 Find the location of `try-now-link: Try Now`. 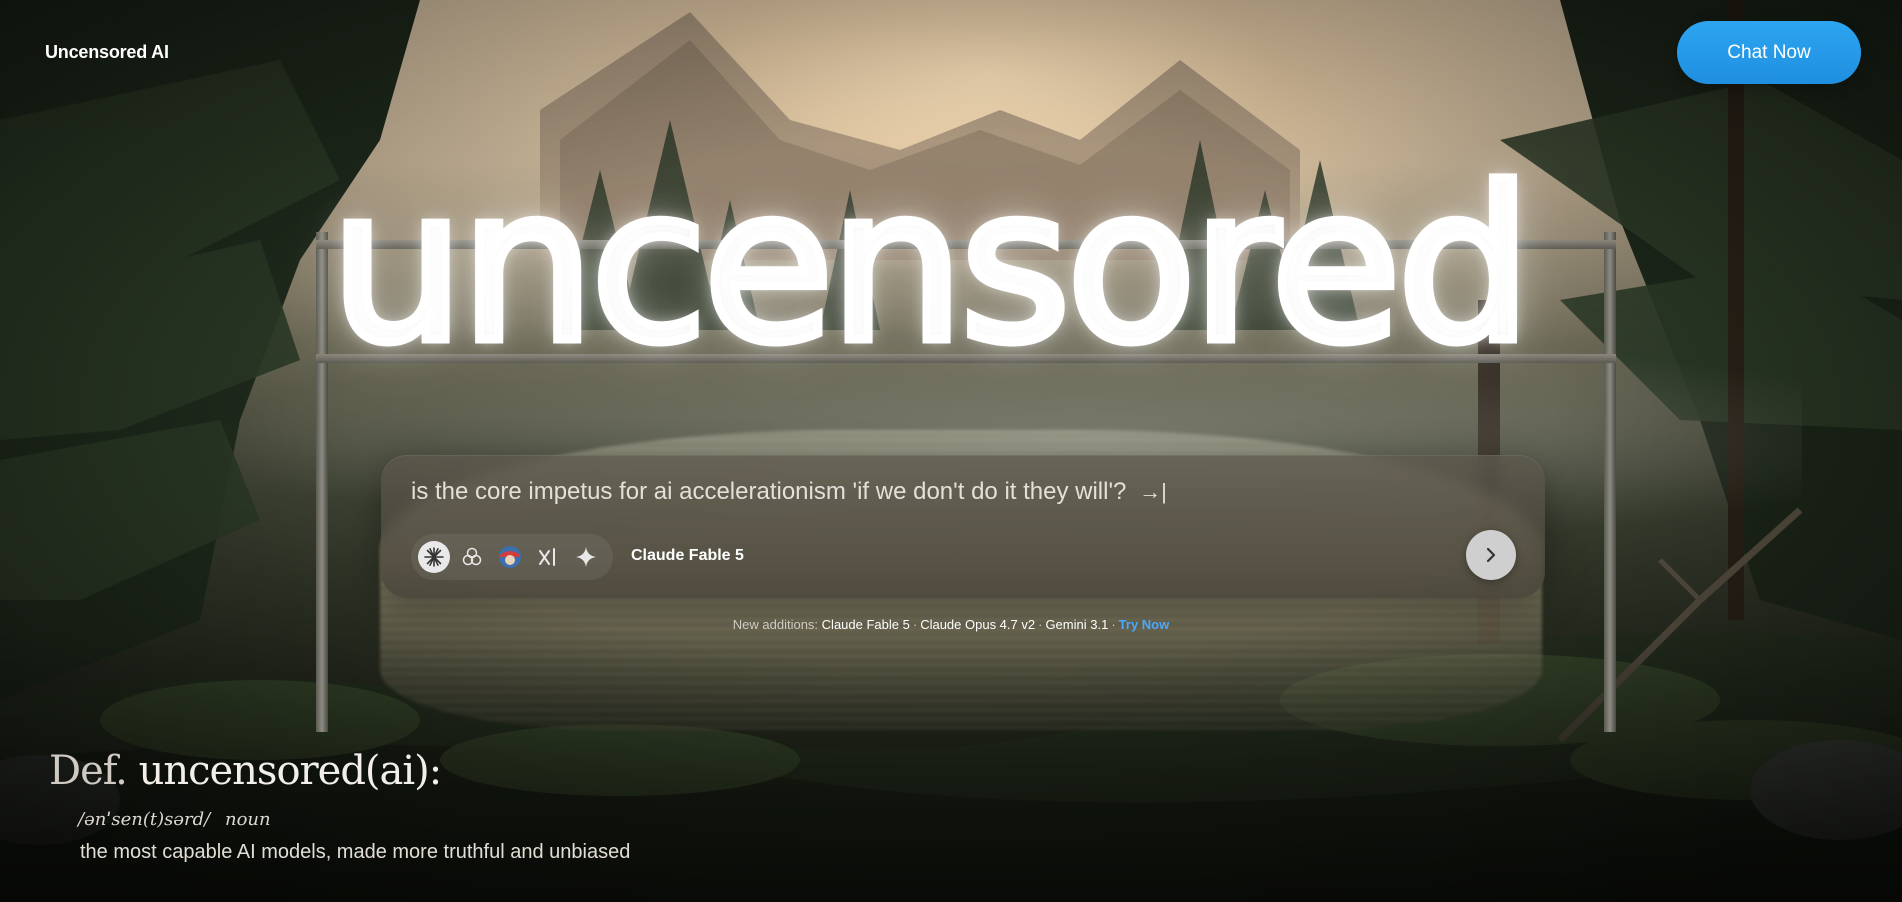

try-now-link: Try Now is located at coordinates (1144, 624).